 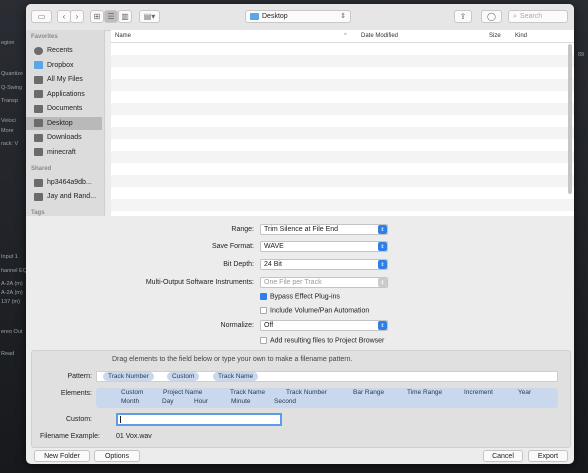 What do you see at coordinates (495, 36) in the screenshot?
I see `column-size: Size` at bounding box center [495, 36].